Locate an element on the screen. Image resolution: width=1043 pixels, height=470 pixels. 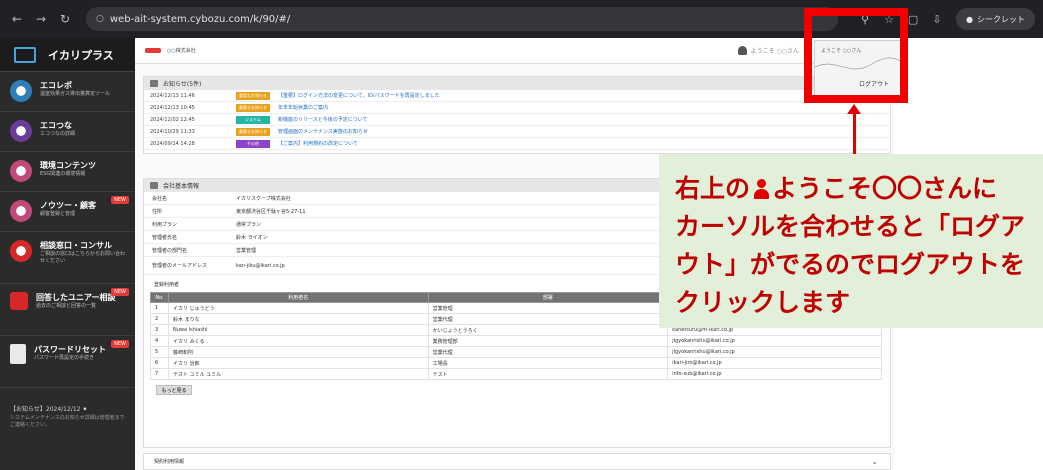
table-row: 7 テスト ユミル ユミル テスト info-sub@ikari.co.jp is located at coordinates (516, 374).